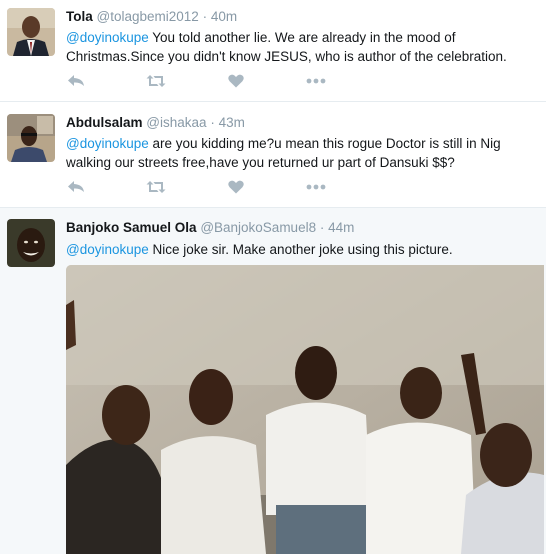  Describe the element at coordinates (232, 122) in the screenshot. I see `timestamp: 43m` at that location.